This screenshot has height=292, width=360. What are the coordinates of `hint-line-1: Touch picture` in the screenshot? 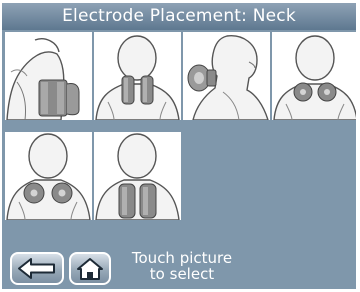 It's located at (182, 258).